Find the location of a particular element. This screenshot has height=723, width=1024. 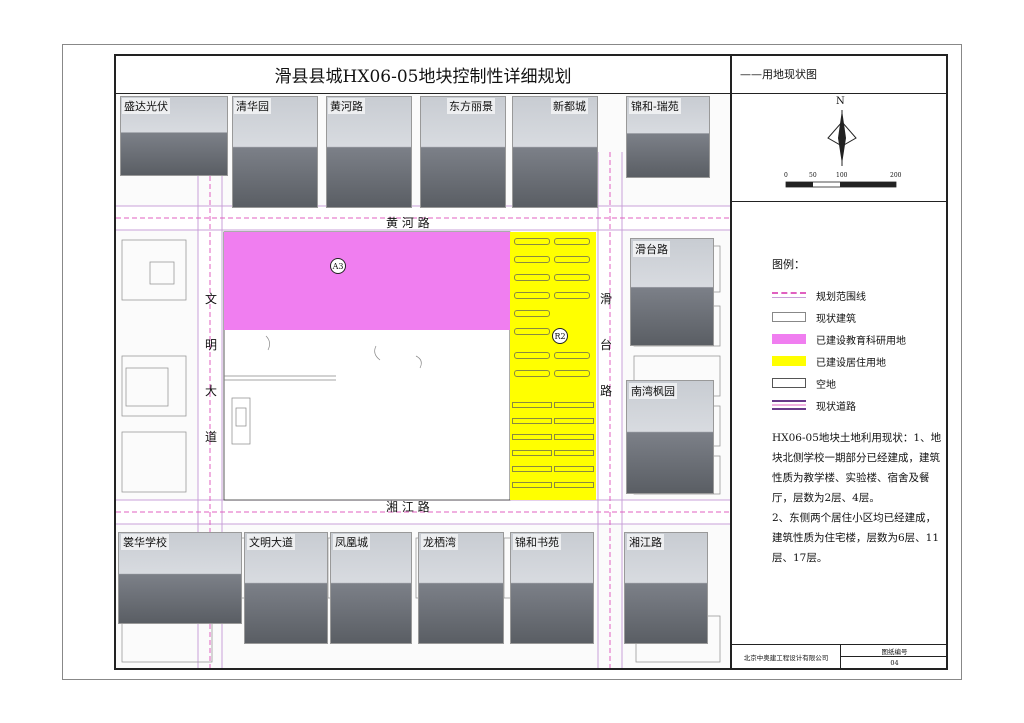

photo-top-1: 盛达光伏 is located at coordinates (174, 136).